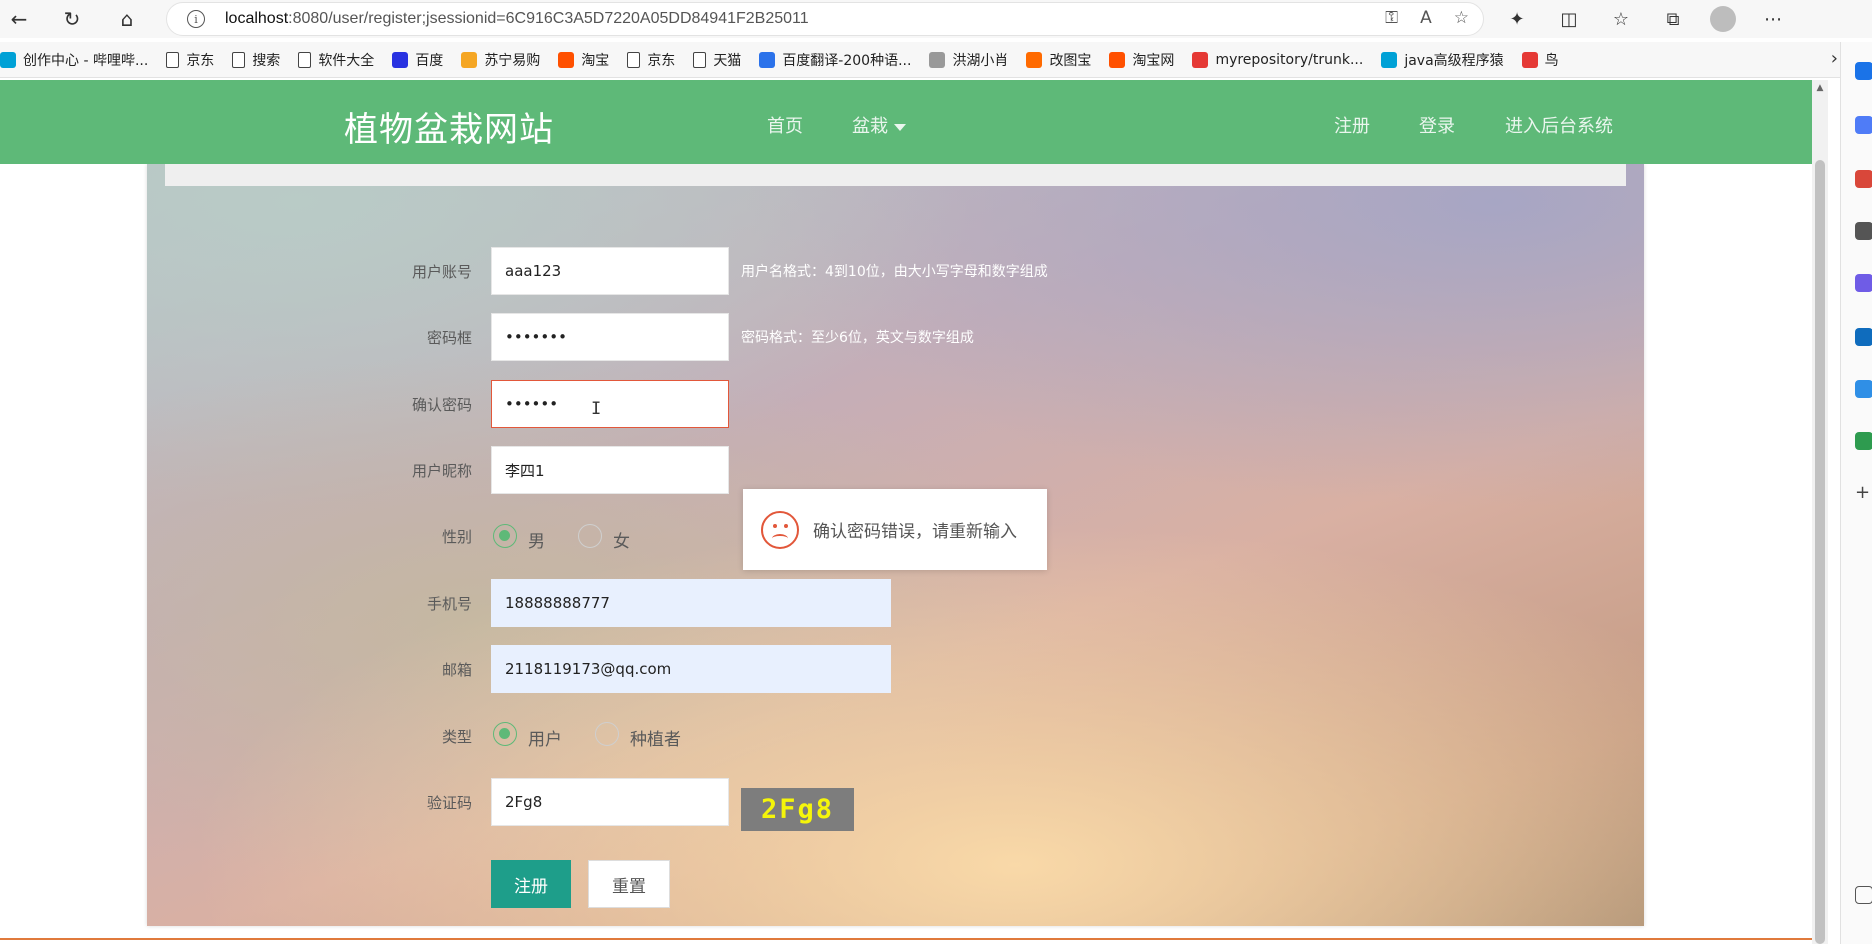 This screenshot has width=1872, height=944. I want to click on footer-divider, so click(906, 939).